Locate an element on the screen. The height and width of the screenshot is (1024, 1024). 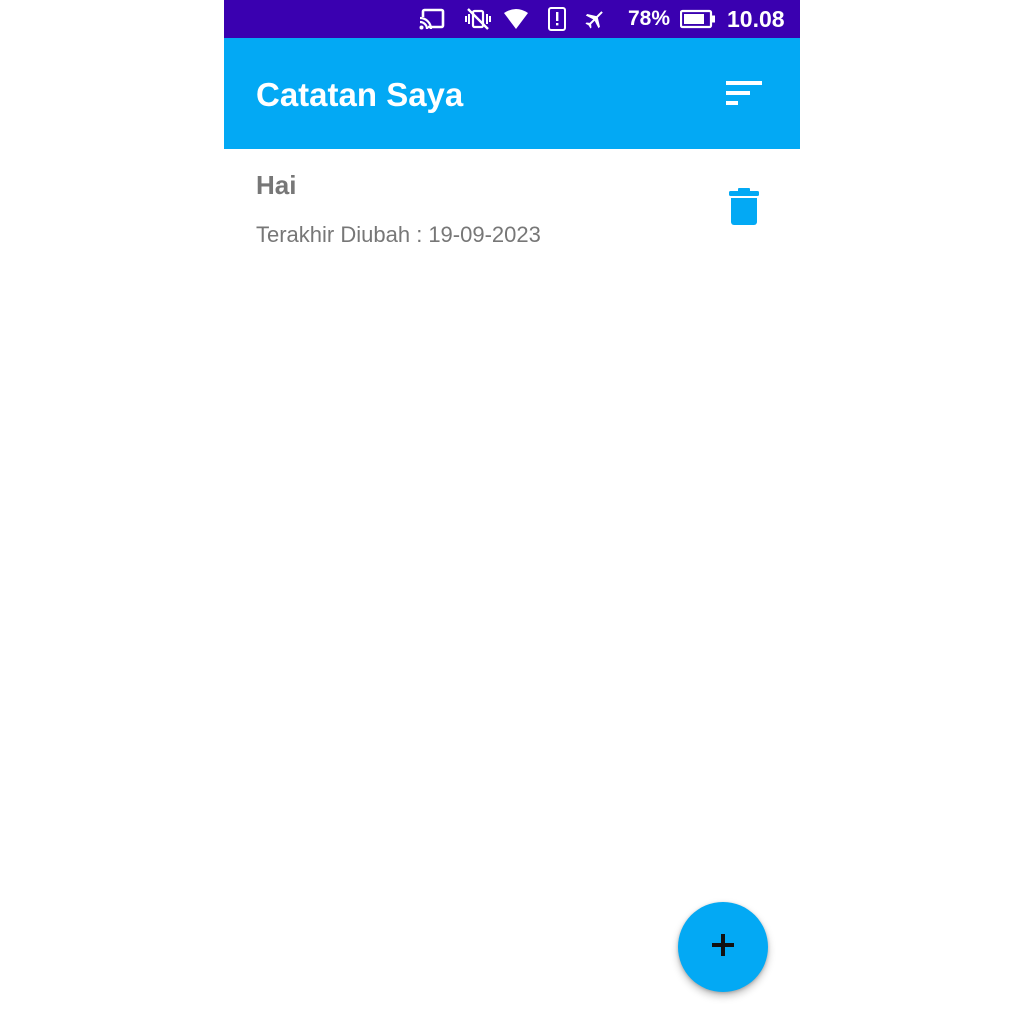
trash-icon is located at coordinates (744, 209).